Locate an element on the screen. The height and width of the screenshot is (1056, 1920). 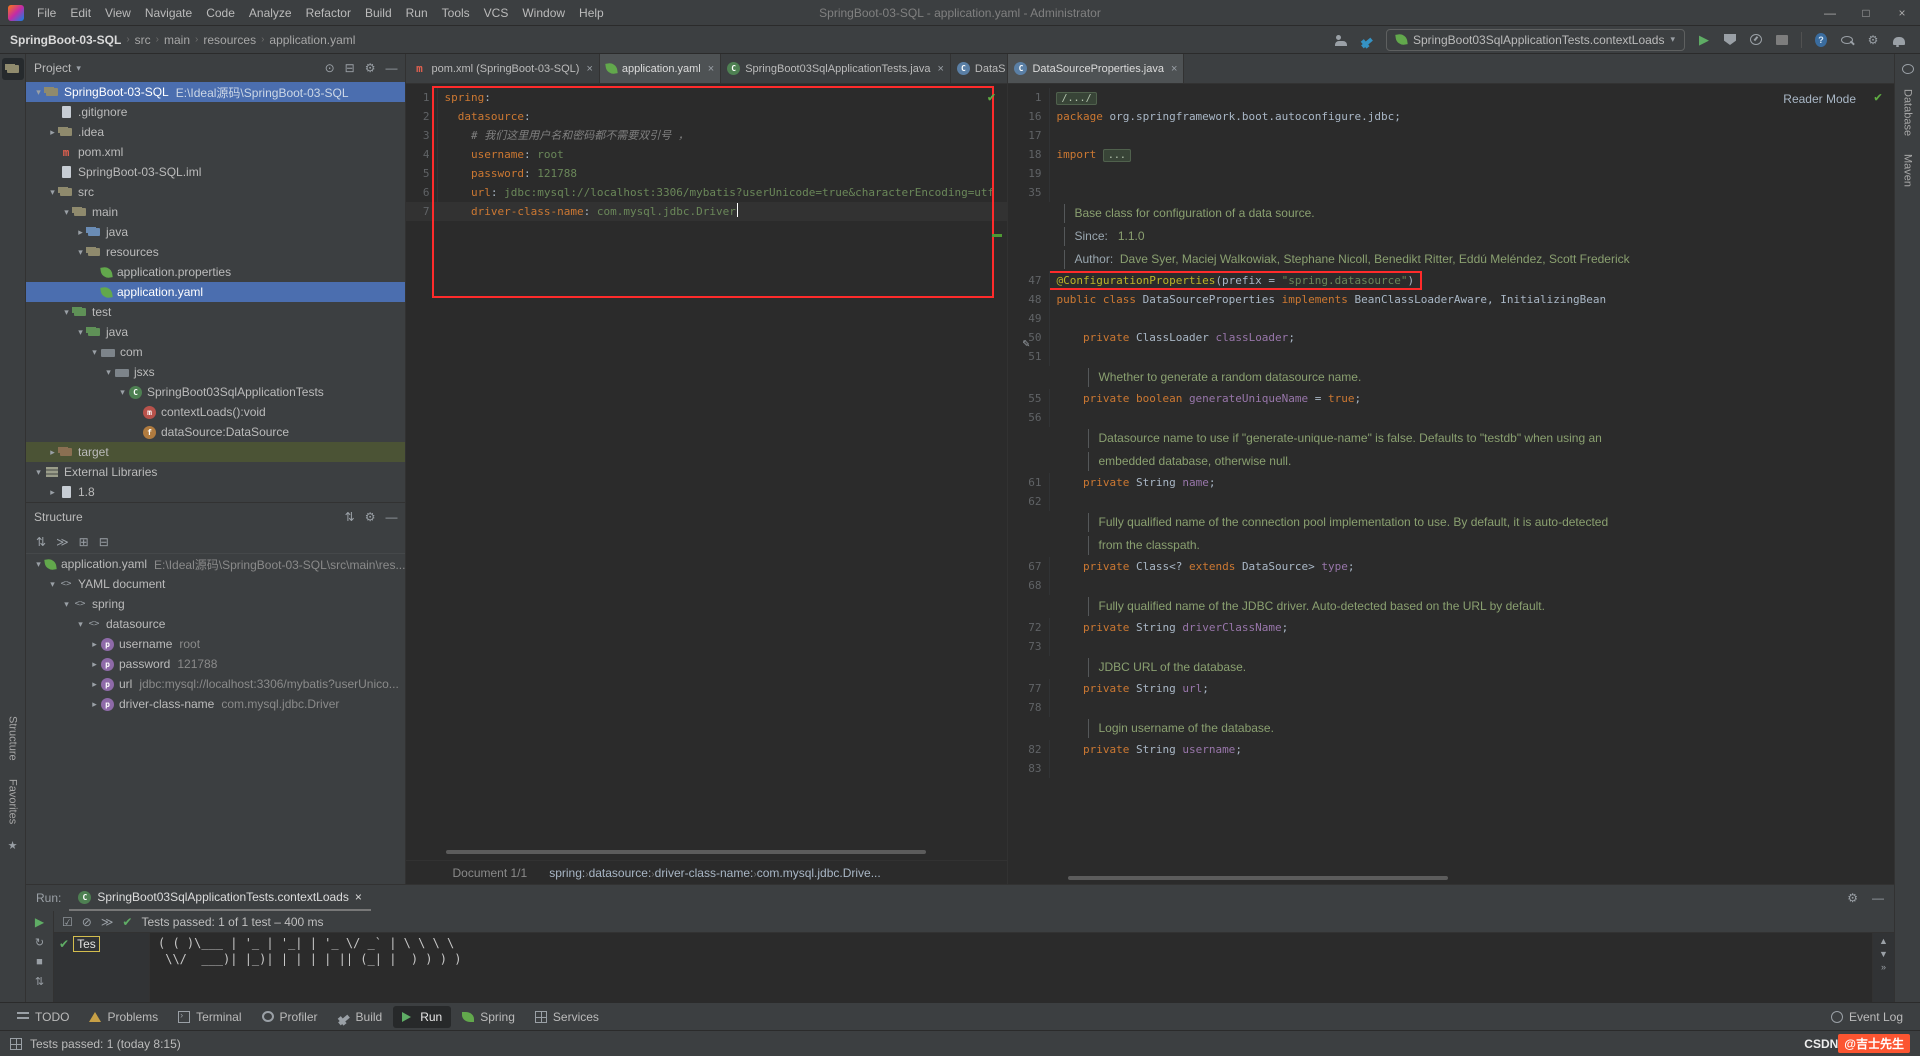
toolwindow-event-log: Event Log is located at coordinates (1867, 1017).